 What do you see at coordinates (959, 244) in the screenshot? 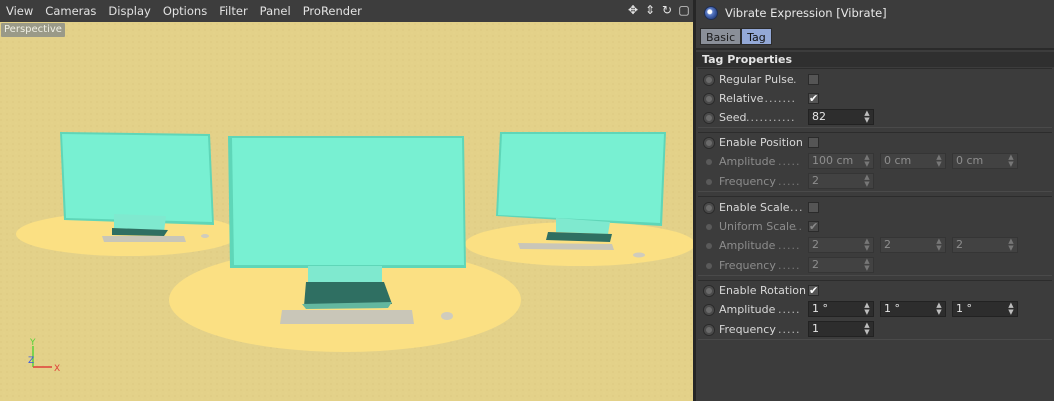
I see `scale-amplitude-z-value: 2` at bounding box center [959, 244].